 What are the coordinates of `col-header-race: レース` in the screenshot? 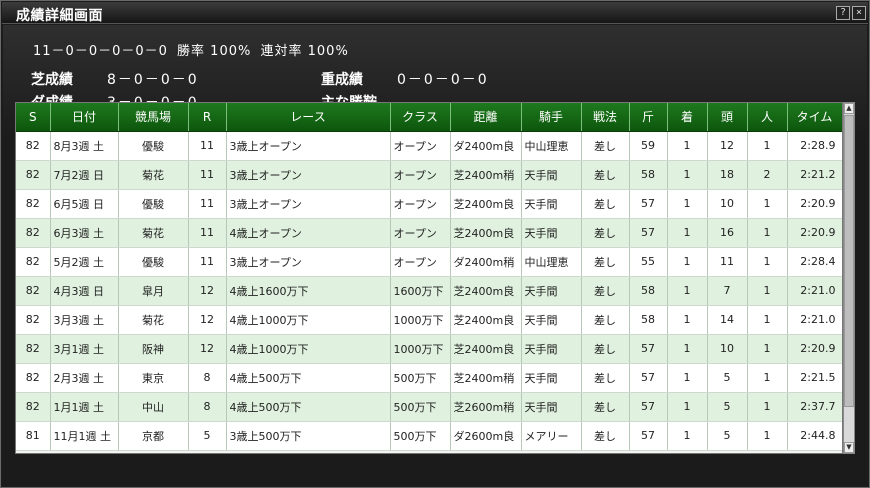 It's located at (308, 117).